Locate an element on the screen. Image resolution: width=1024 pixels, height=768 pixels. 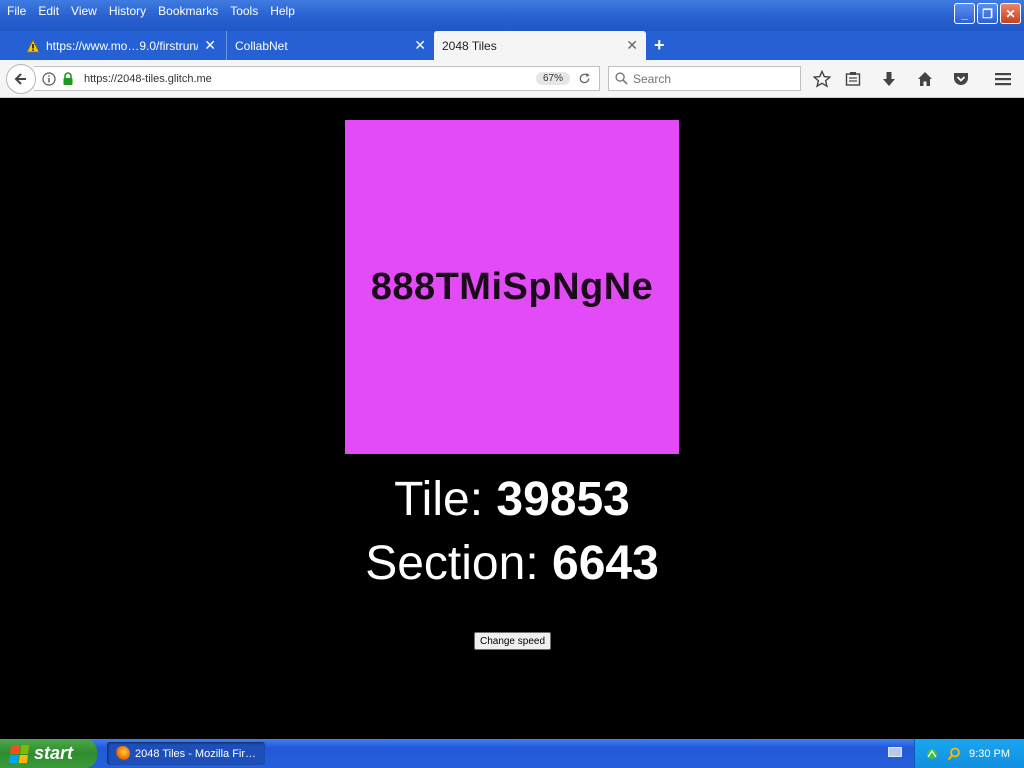
windows-logo-icon is located at coordinates (19, 753).